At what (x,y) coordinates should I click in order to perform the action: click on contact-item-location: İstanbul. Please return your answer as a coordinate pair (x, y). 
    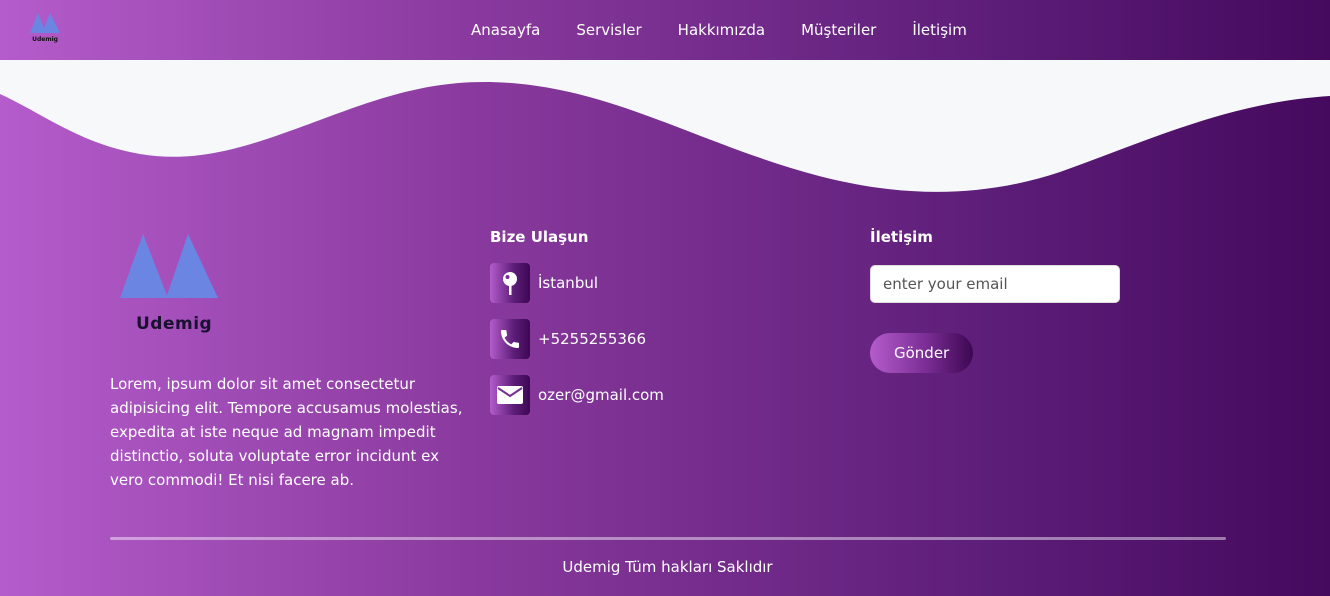
    Looking at the image, I should click on (640, 283).